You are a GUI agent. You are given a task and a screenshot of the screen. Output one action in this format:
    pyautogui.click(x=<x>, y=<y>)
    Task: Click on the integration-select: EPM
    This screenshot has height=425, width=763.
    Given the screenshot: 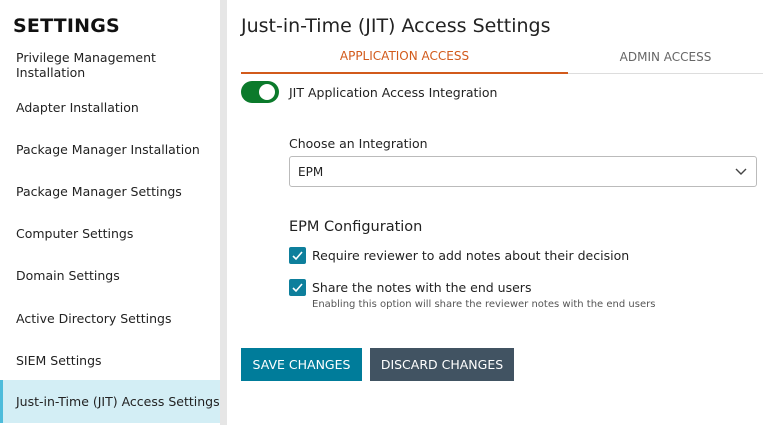 What is the action you would take?
    pyautogui.click(x=523, y=171)
    